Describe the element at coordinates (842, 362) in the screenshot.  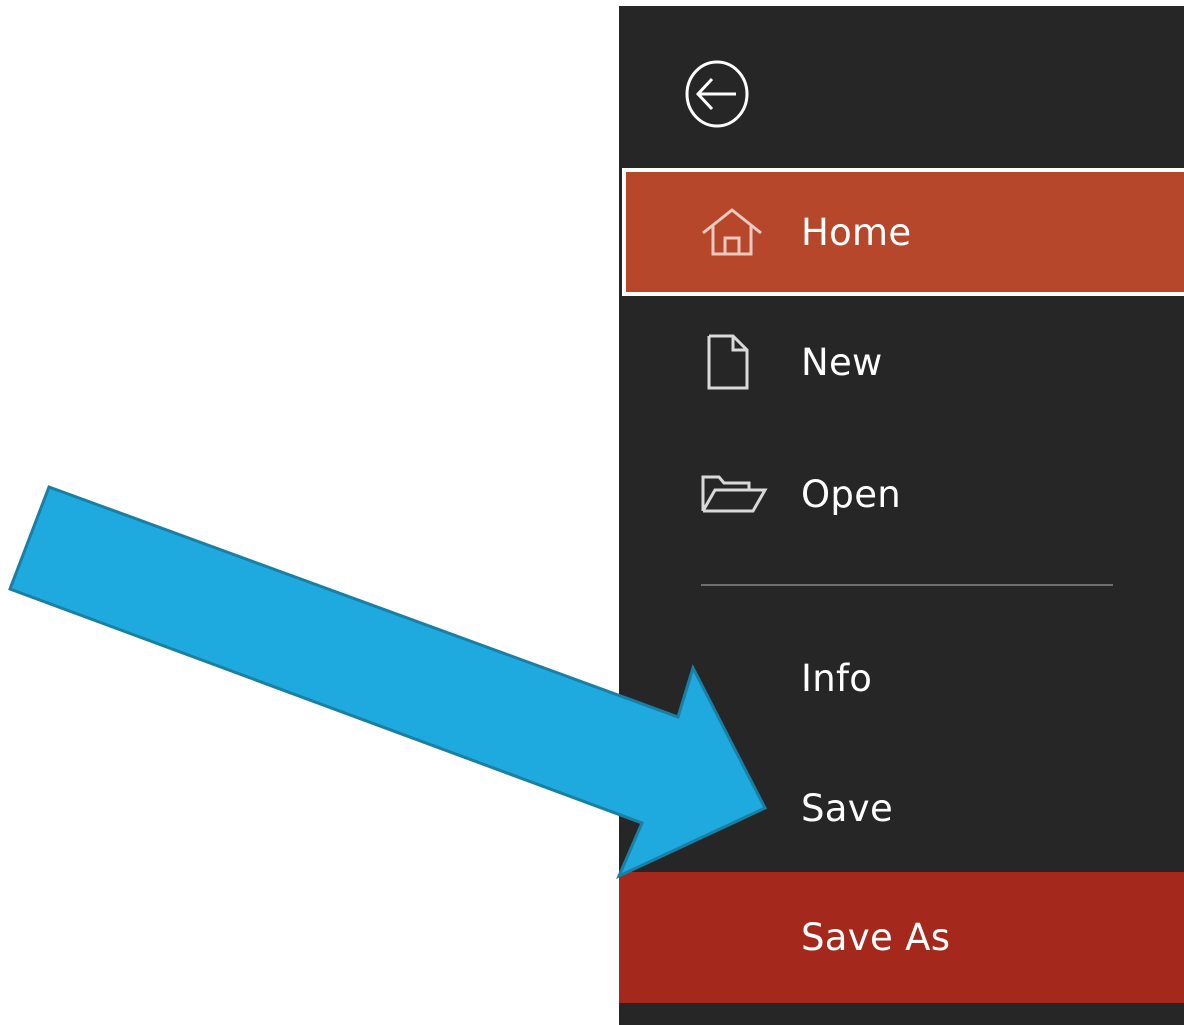
I see `nav-item-label: New` at that location.